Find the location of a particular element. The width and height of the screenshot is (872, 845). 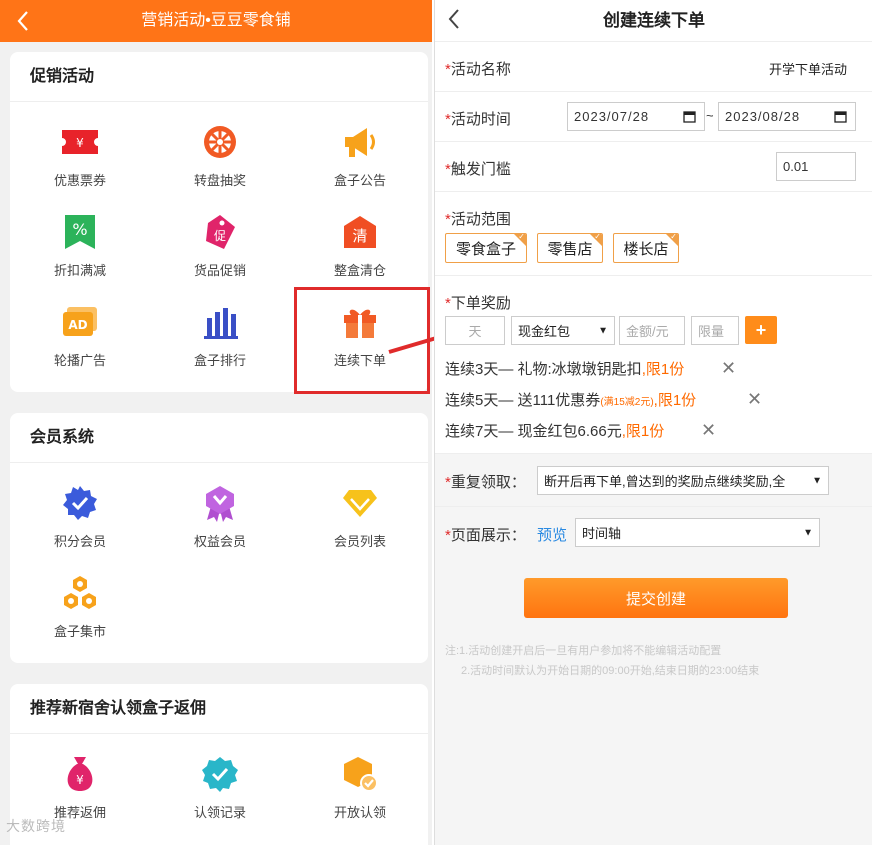

badge-icon is located at coordinates (80, 503).